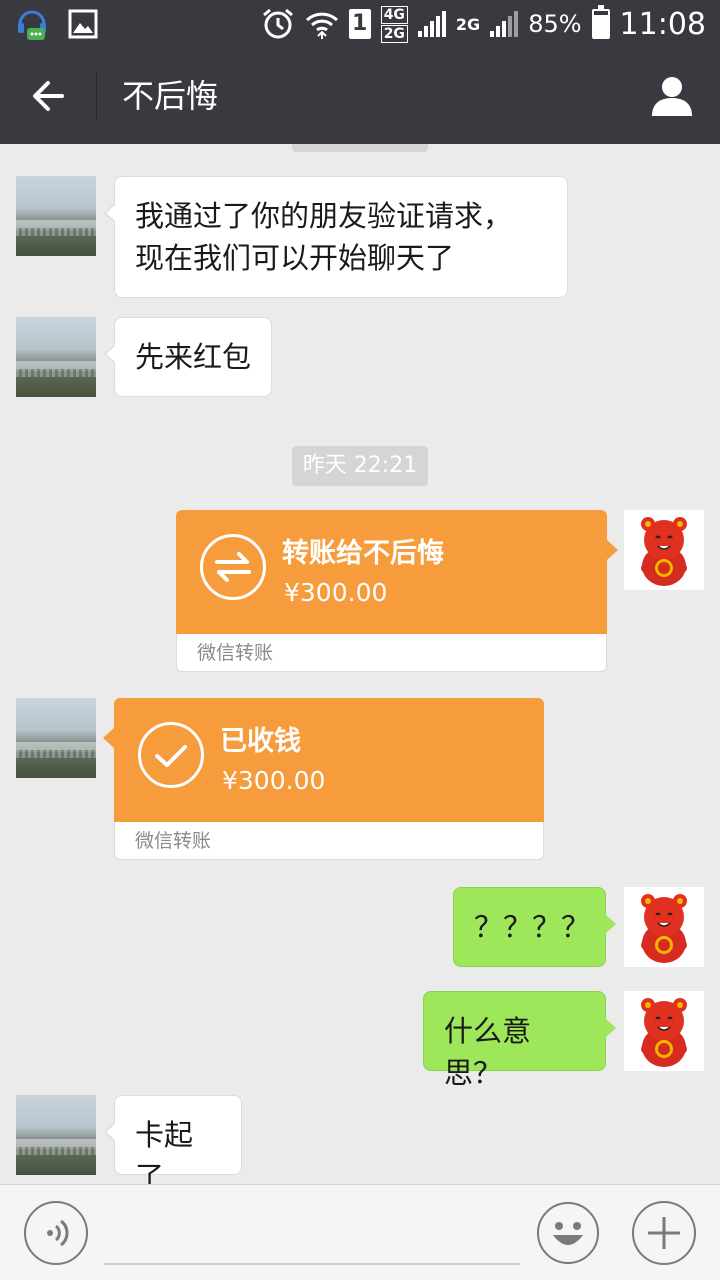  I want to click on sim-slot-indicator: 1, so click(359, 24).